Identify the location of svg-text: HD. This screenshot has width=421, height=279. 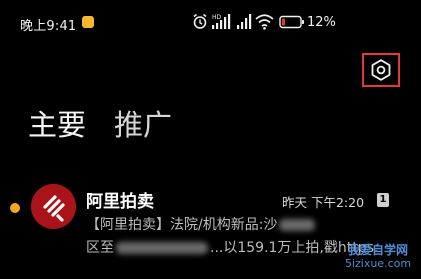
(217, 17).